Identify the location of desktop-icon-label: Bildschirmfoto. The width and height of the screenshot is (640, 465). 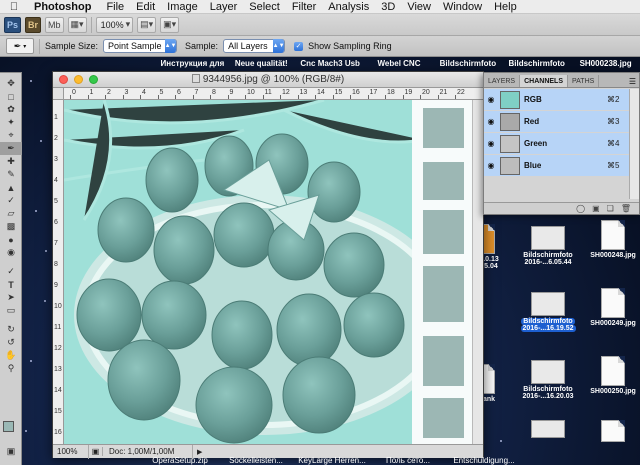
(548, 255).